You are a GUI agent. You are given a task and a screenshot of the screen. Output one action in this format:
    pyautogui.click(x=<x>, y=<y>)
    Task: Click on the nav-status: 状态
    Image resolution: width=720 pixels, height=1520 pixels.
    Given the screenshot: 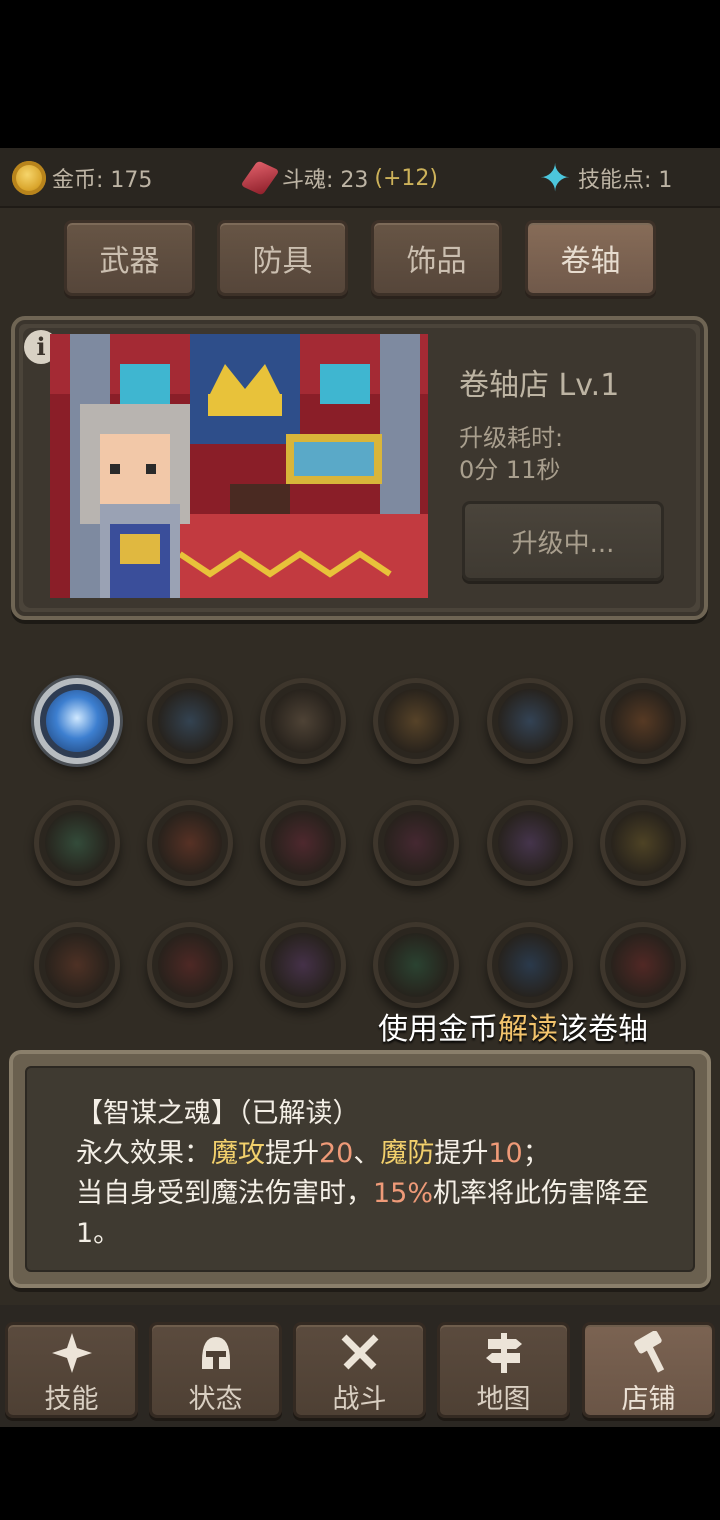 What is the action you would take?
    pyautogui.click(x=215, y=1370)
    